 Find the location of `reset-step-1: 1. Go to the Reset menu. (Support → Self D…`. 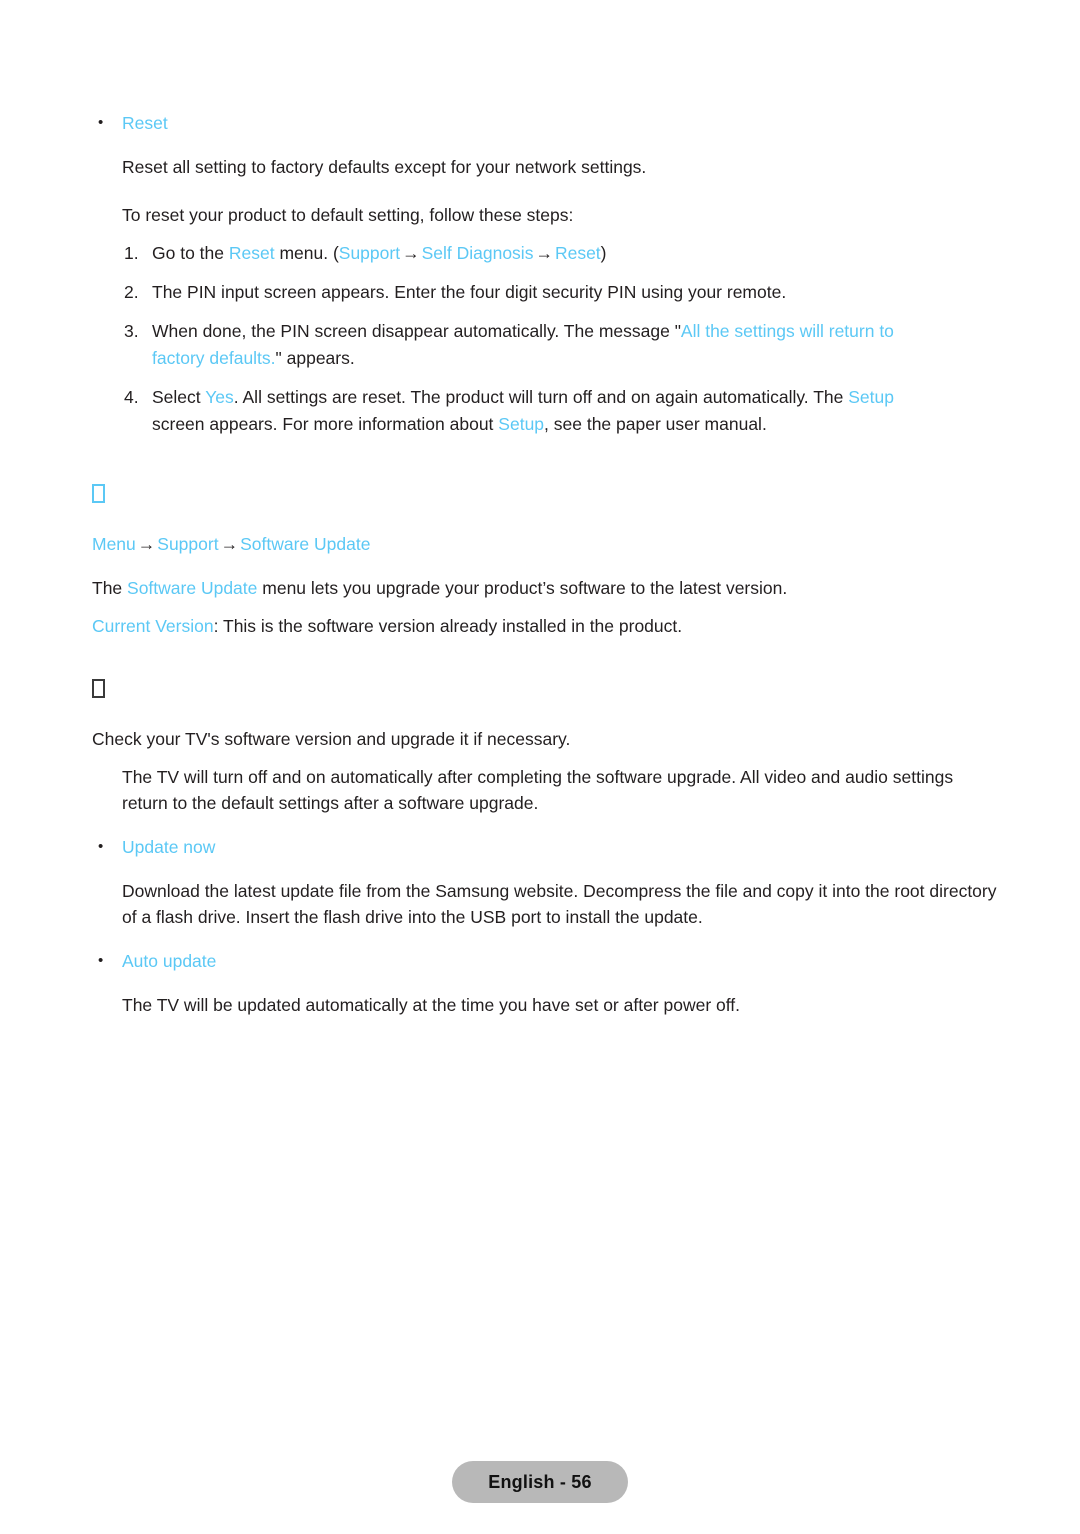

reset-step-1: 1. Go to the Reset menu. (Support → Self D… is located at coordinates (534, 253).